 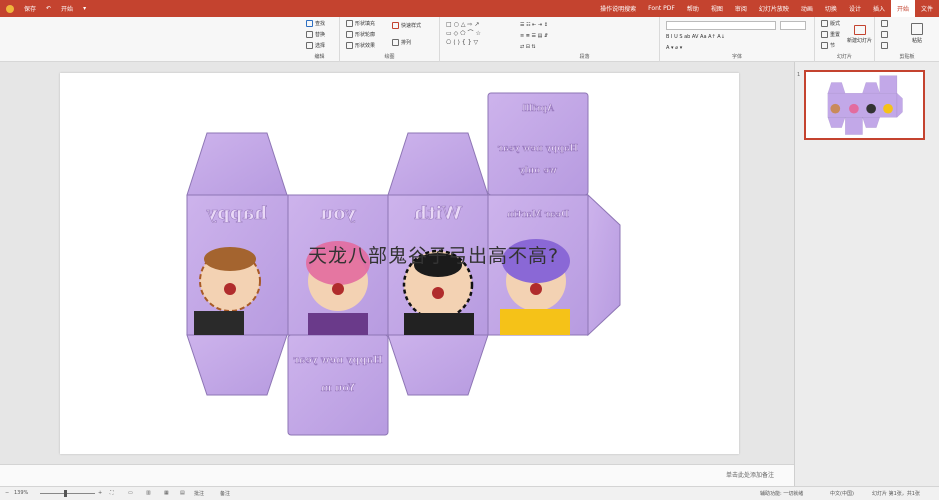 What do you see at coordinates (21, 493) in the screenshot?
I see `zoom-level: 139%` at bounding box center [21, 493].